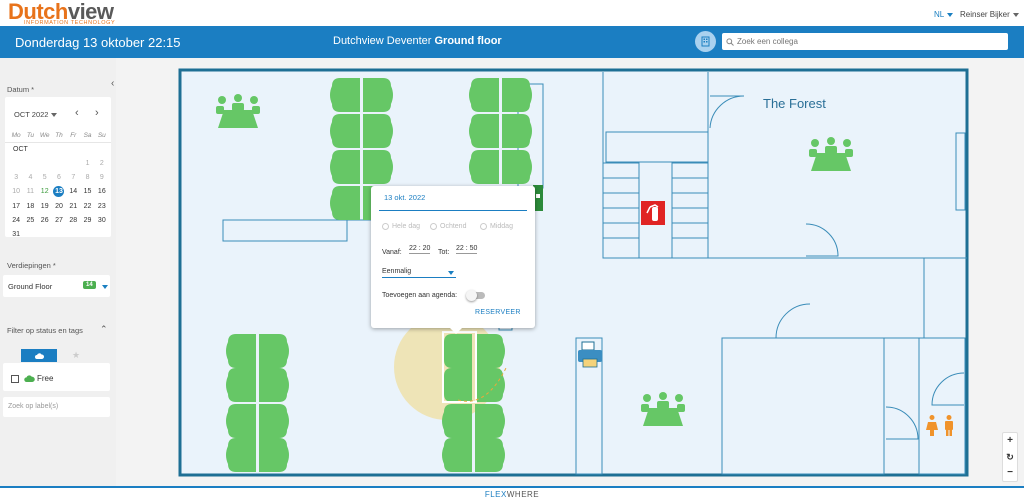 This screenshot has height=501, width=1024. Describe the element at coordinates (473, 248) in the screenshot. I see `to-minute: 50` at that location.